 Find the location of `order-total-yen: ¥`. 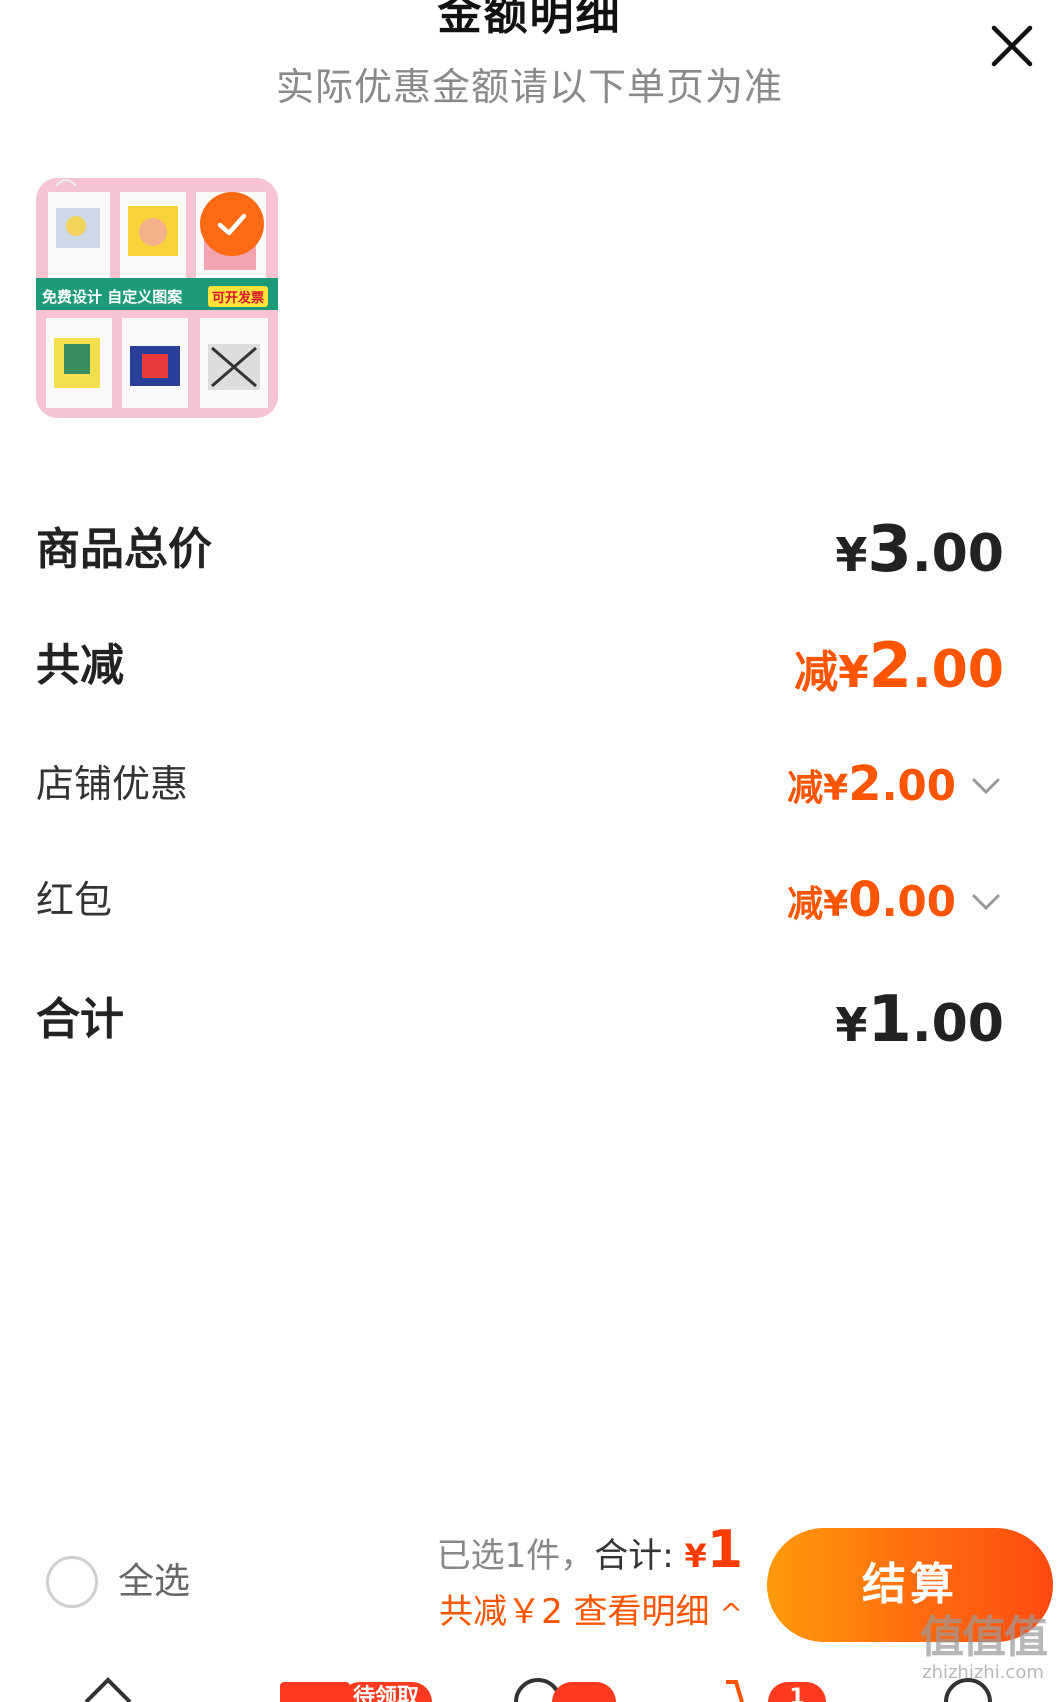

order-total-yen: ¥ is located at coordinates (851, 1025).